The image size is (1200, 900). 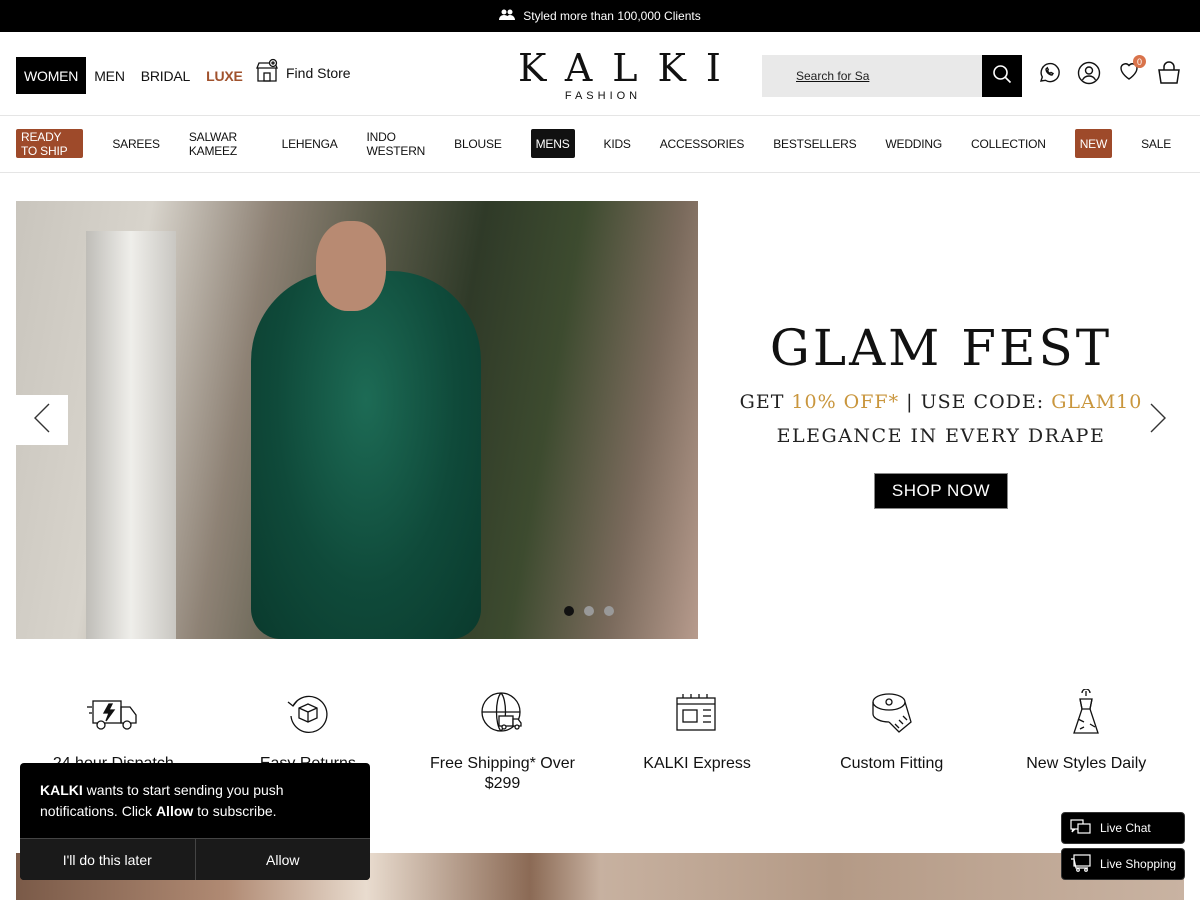 I want to click on search-icon, so click(x=1002, y=76).